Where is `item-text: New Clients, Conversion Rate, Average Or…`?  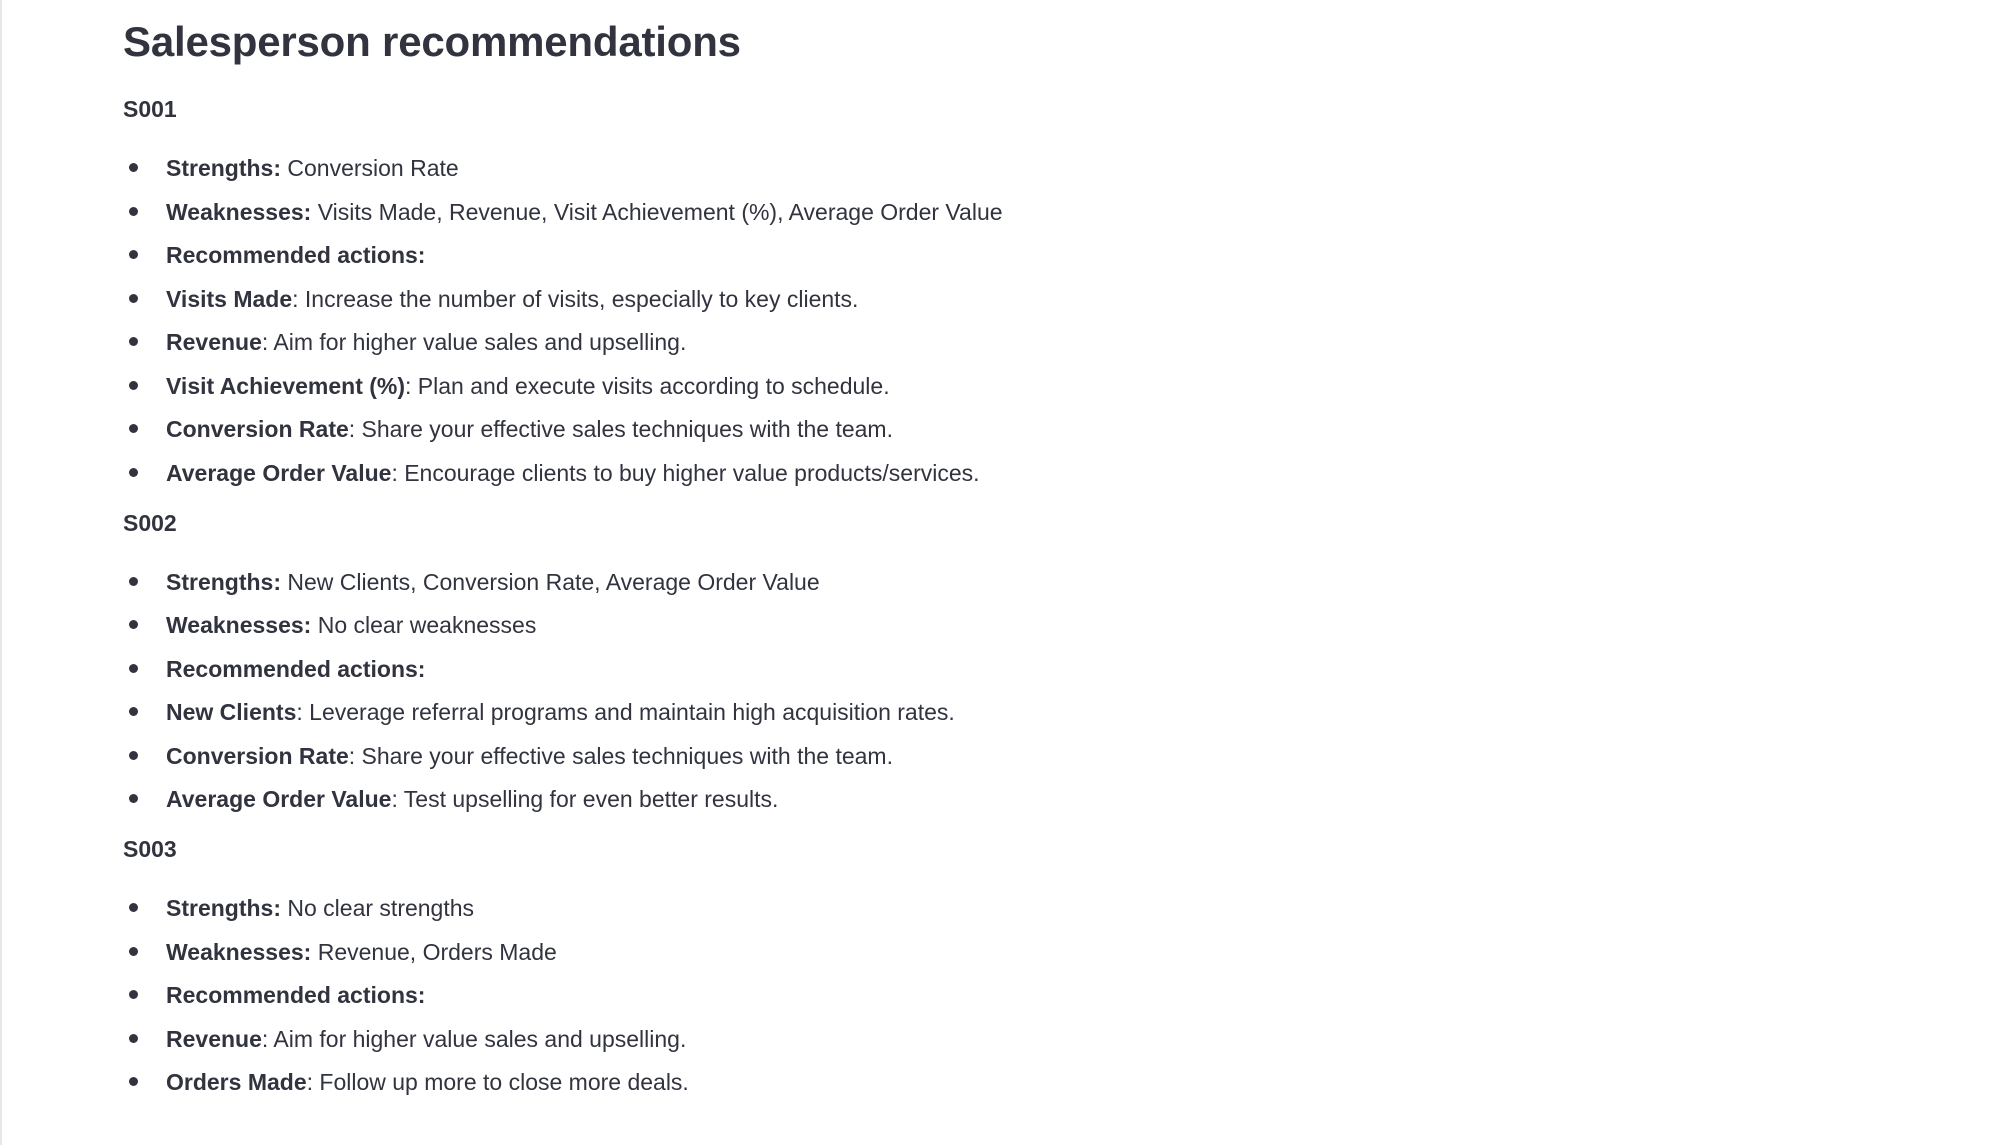 item-text: New Clients, Conversion Rate, Average Or… is located at coordinates (550, 581).